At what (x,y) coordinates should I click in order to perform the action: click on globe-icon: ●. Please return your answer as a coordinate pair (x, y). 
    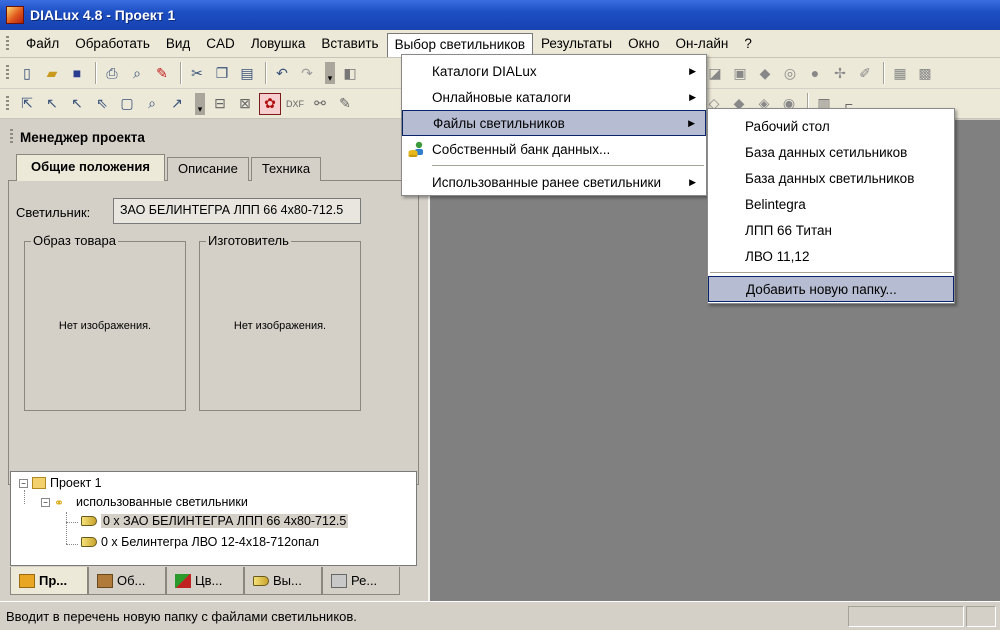
    Looking at the image, I should click on (815, 73).